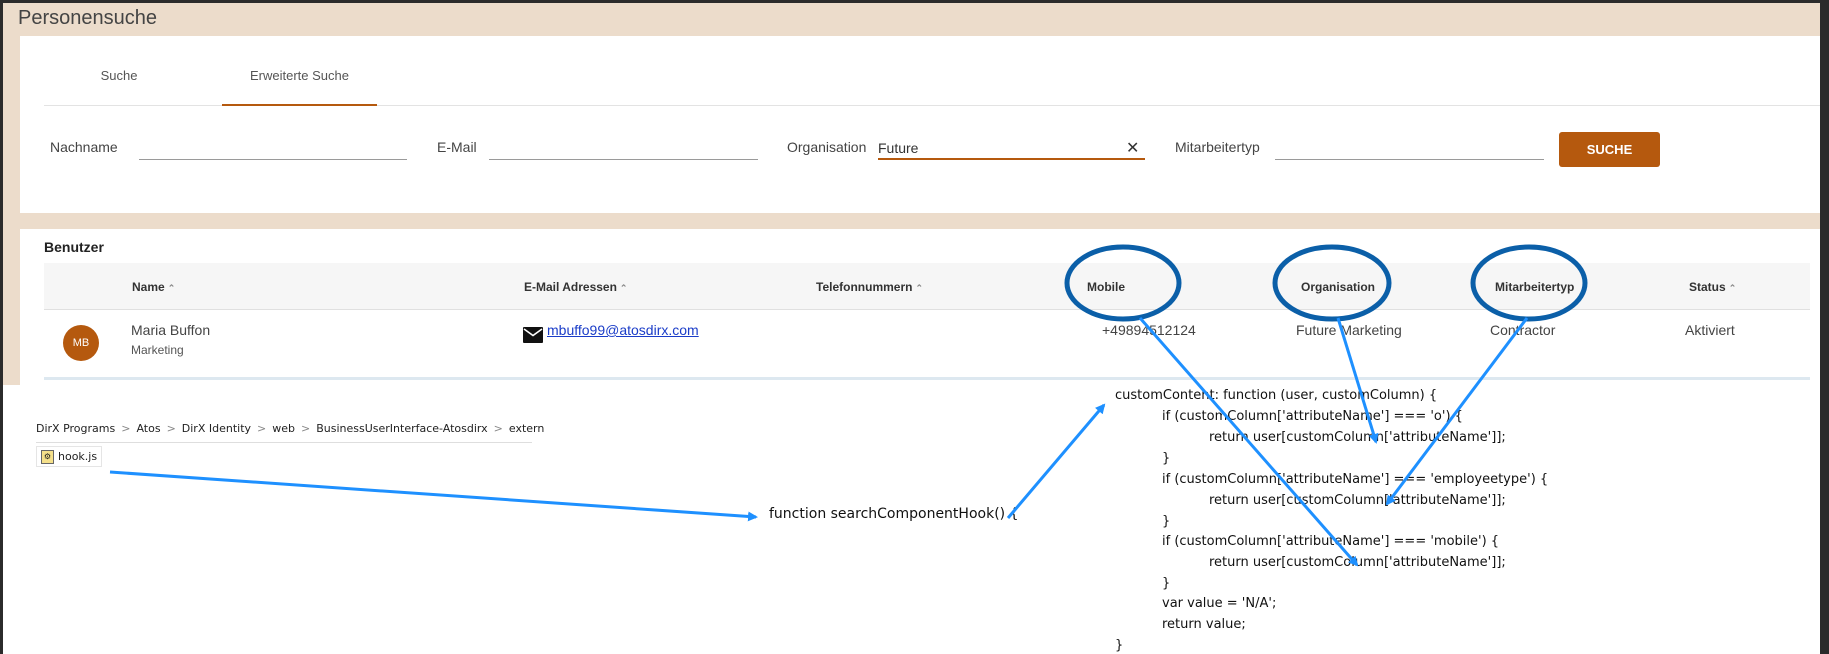 This screenshot has height=654, width=1829. Describe the element at coordinates (1149, 330) in the screenshot. I see `user-mobile: +49894512124` at that location.